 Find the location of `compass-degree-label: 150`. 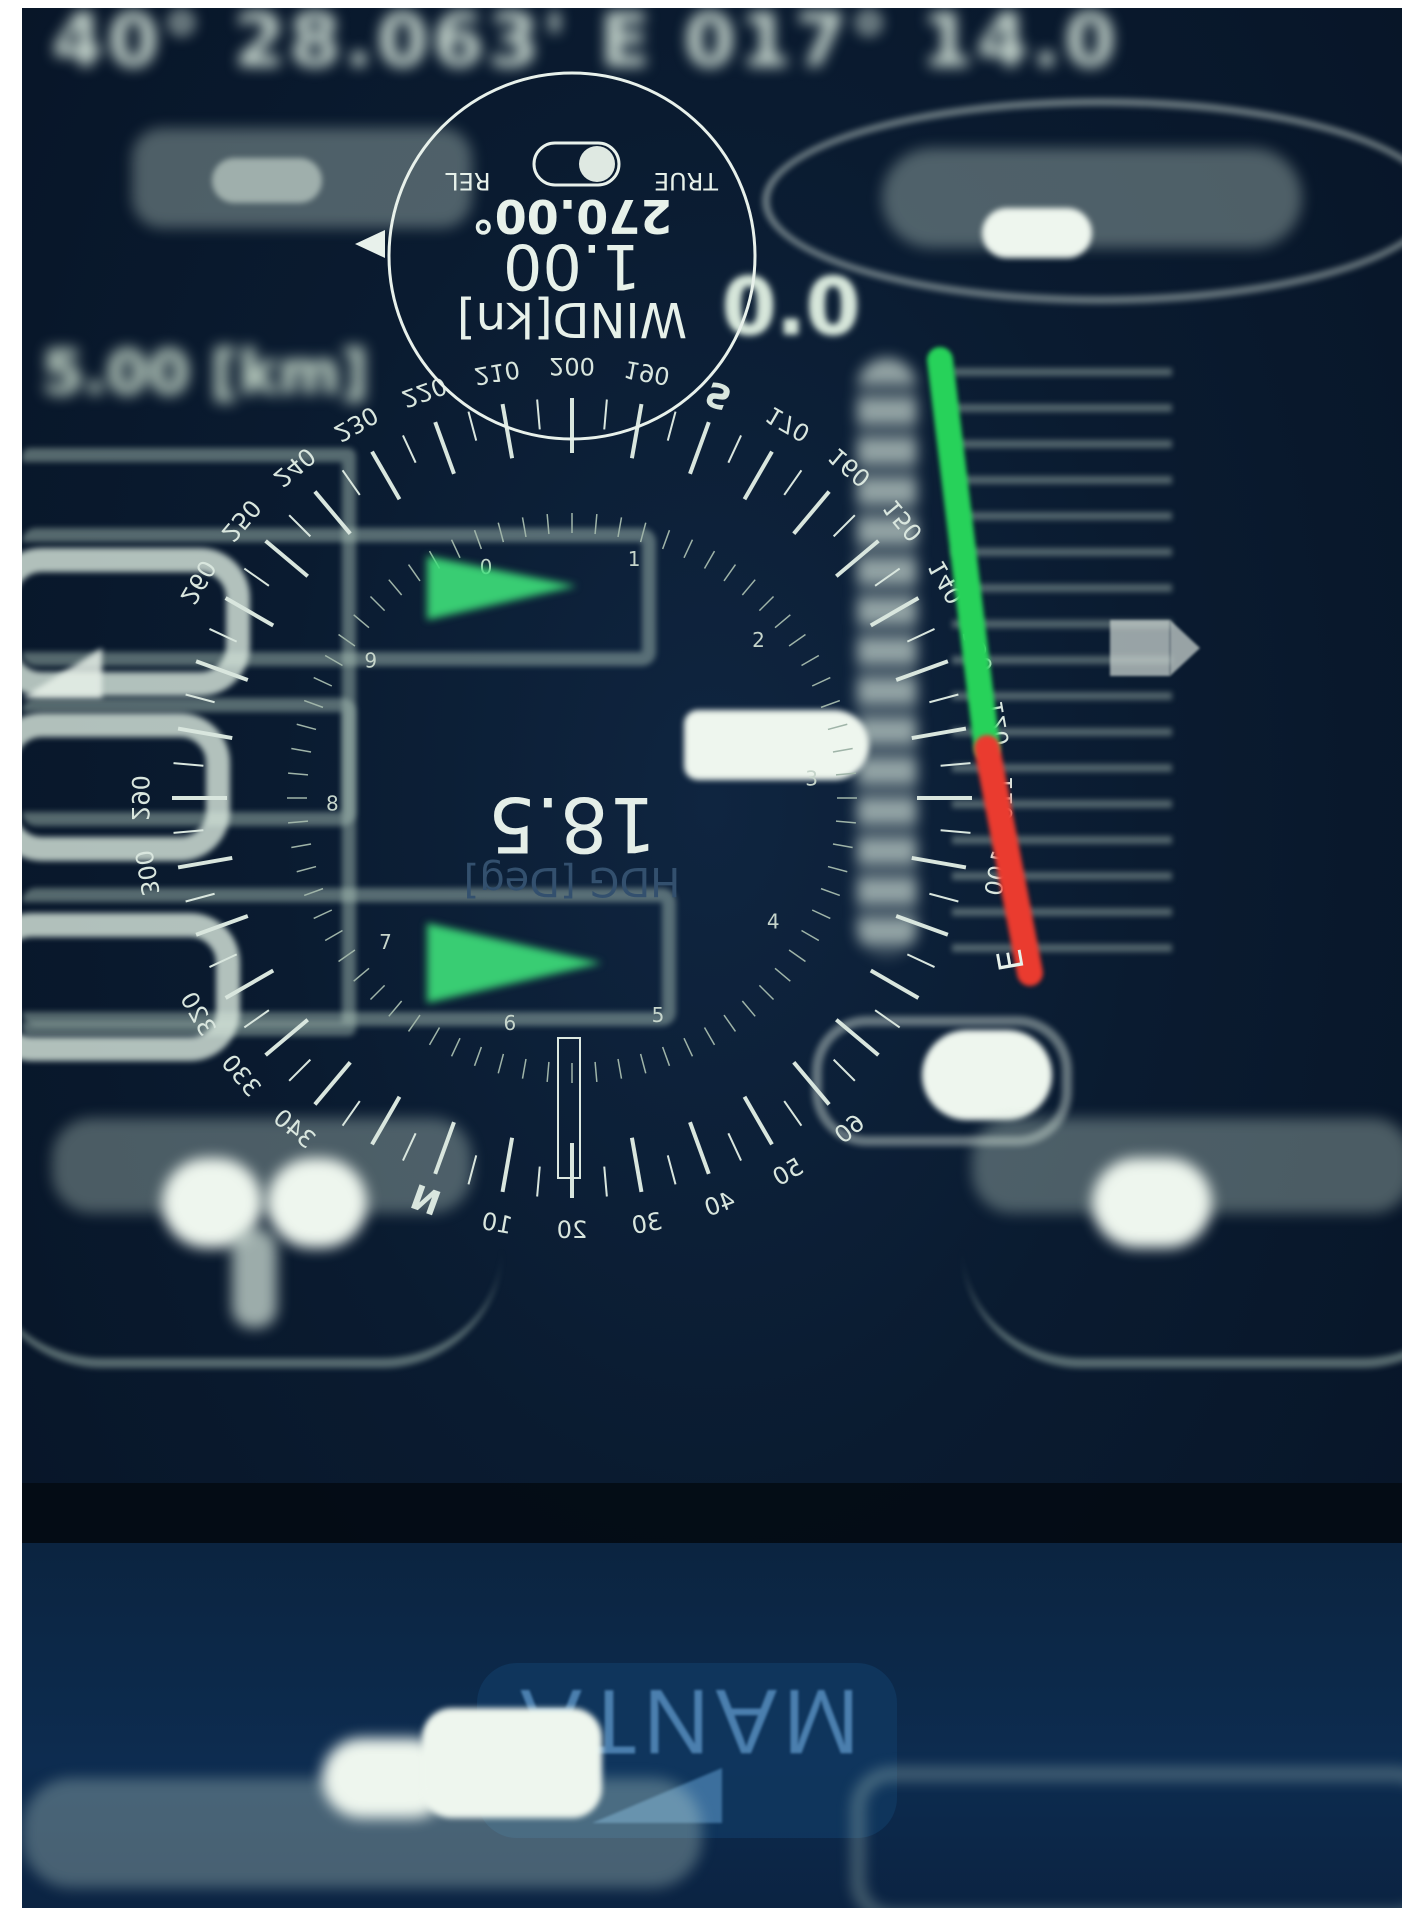

compass-degree-label: 150 is located at coordinates (902, 520).